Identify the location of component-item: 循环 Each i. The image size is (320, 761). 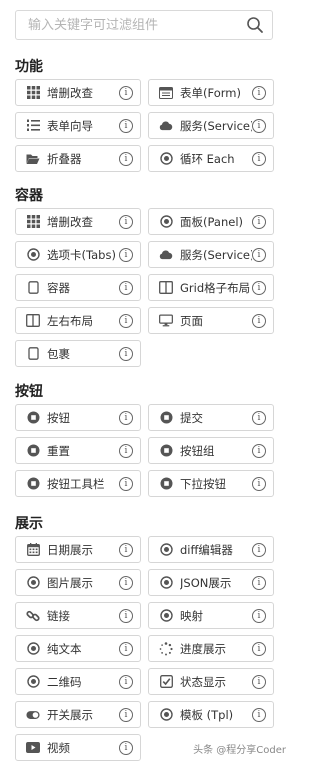
(211, 158).